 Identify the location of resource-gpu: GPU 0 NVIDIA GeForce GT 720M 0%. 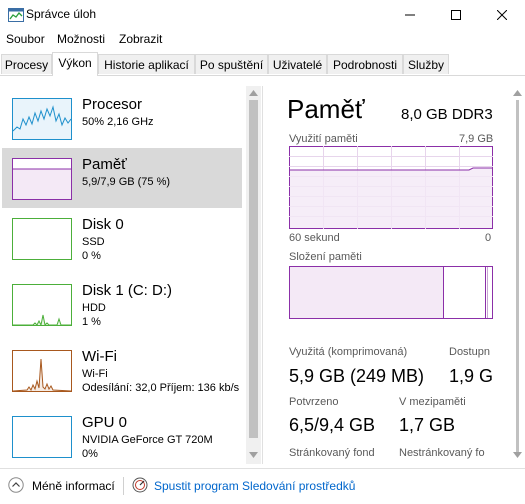
(122, 435).